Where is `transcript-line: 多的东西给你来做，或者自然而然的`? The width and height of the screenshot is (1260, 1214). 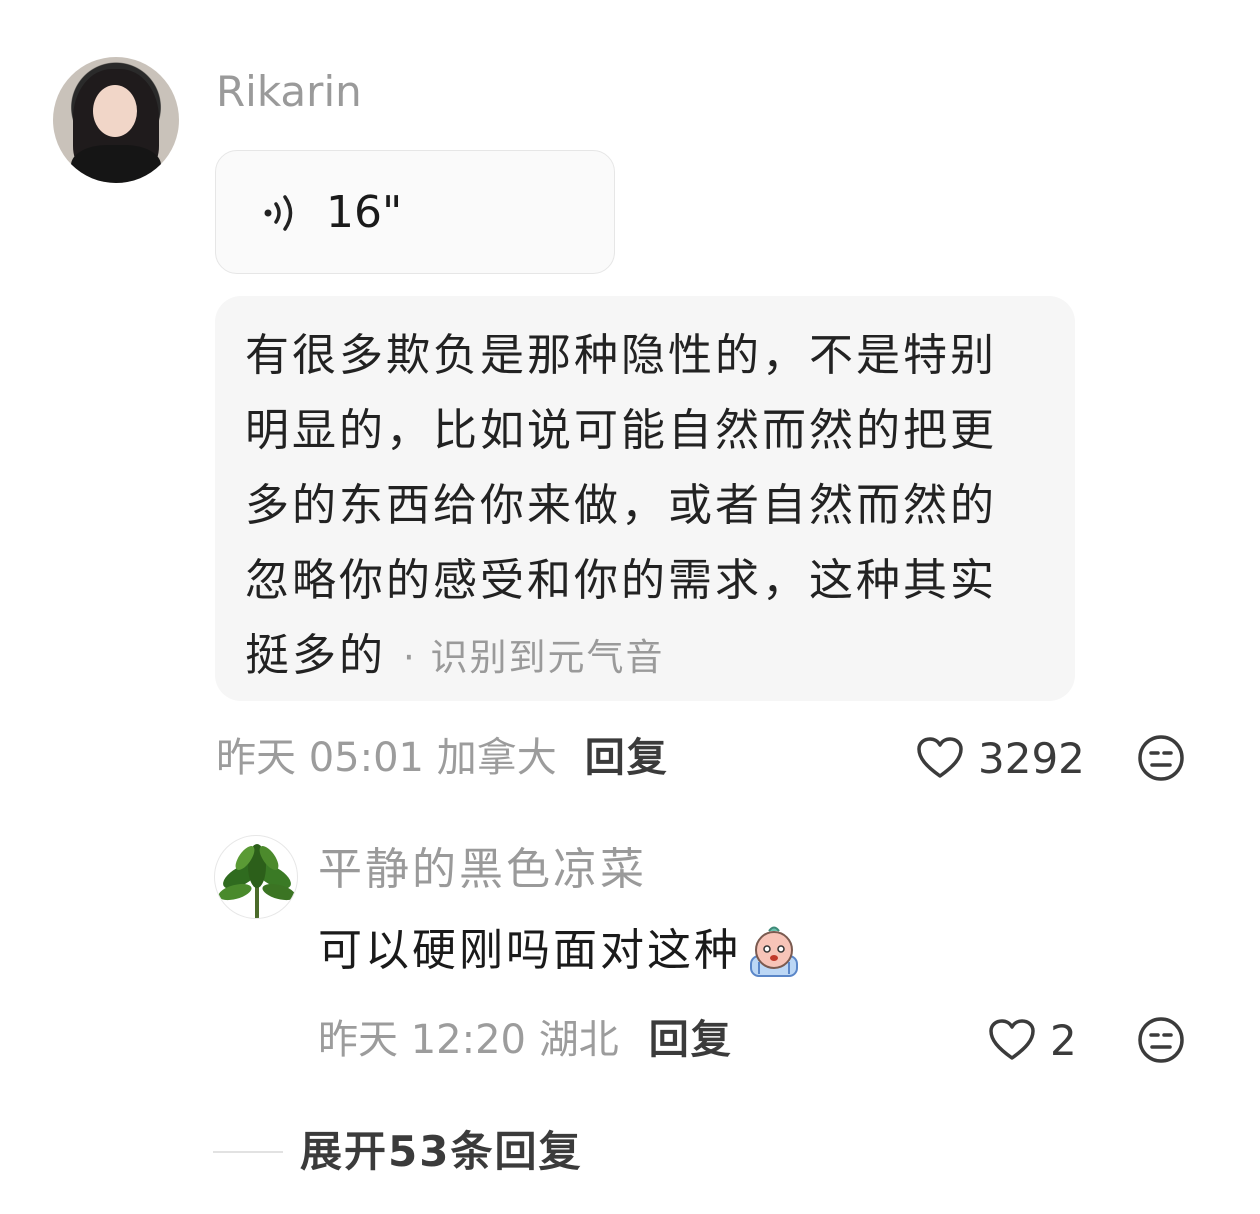
transcript-line: 多的东西给你来做，或者自然而然的 is located at coordinates (621, 505).